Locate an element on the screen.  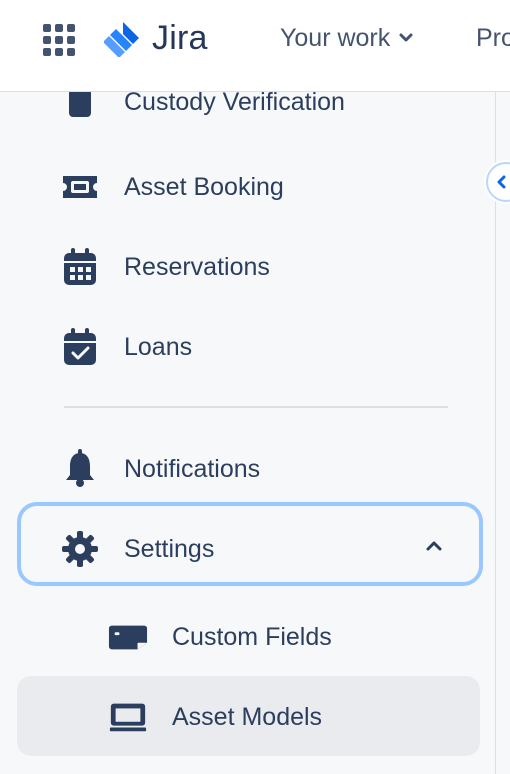
gear-icon is located at coordinates (80, 549).